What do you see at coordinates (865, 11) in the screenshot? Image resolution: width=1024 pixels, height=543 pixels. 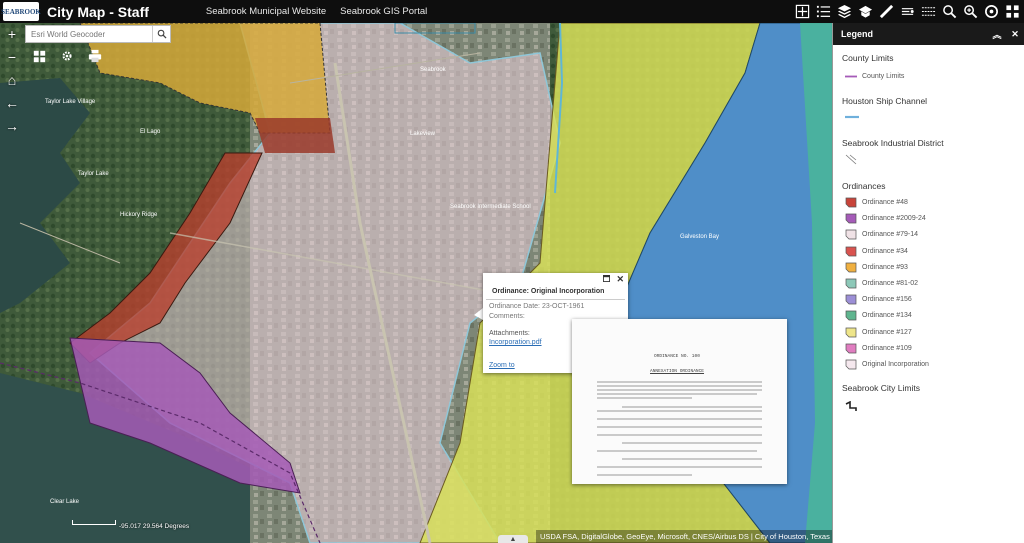 I see `basemap-icon` at bounding box center [865, 11].